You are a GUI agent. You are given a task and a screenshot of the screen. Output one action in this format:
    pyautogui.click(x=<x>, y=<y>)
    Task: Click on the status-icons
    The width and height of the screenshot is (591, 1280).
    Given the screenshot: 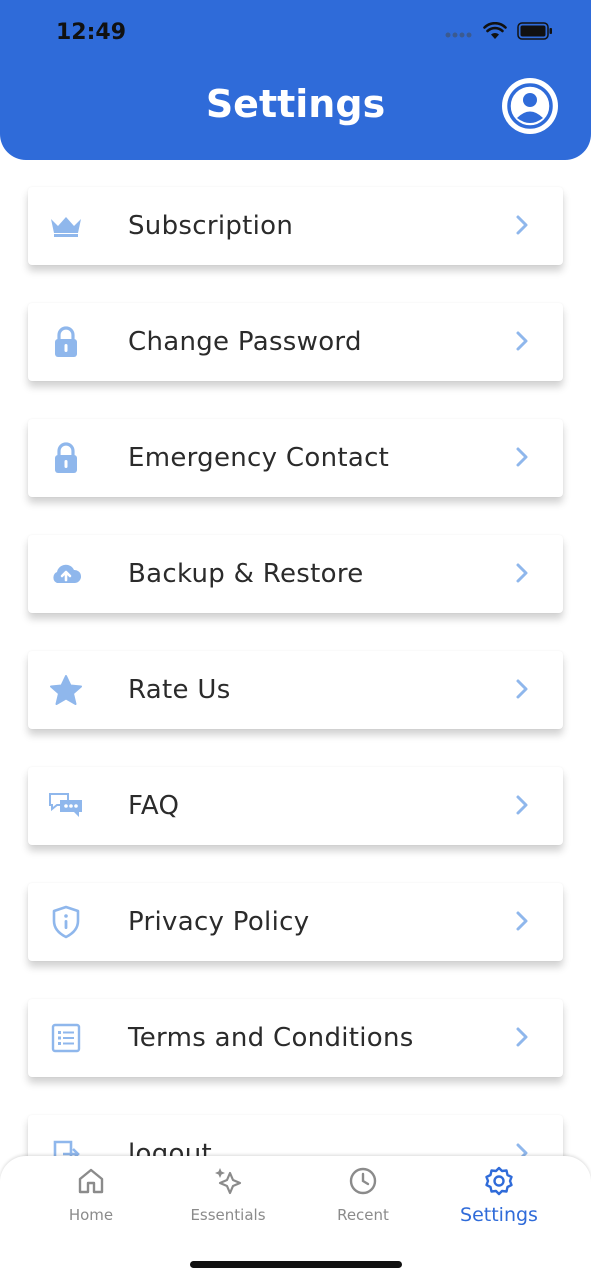 What is the action you would take?
    pyautogui.click(x=499, y=32)
    